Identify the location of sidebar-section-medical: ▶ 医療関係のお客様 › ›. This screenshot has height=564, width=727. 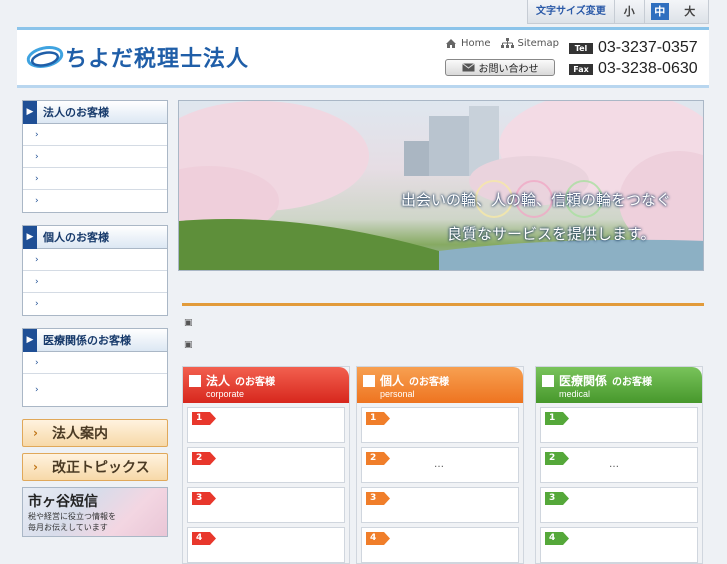
(95, 367).